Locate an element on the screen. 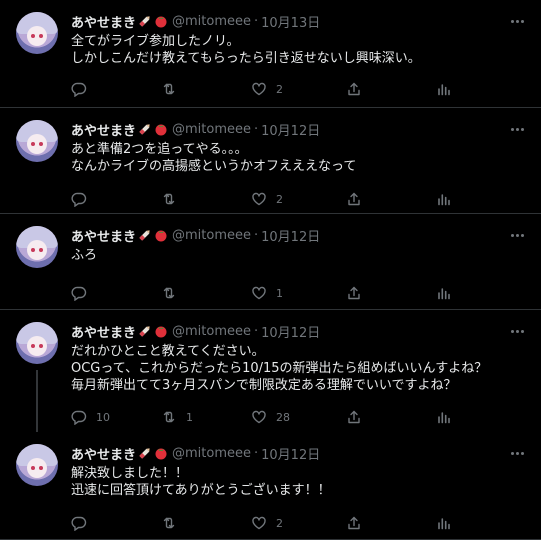 The width and height of the screenshot is (541, 540). reply-count: 10 is located at coordinates (103, 417).